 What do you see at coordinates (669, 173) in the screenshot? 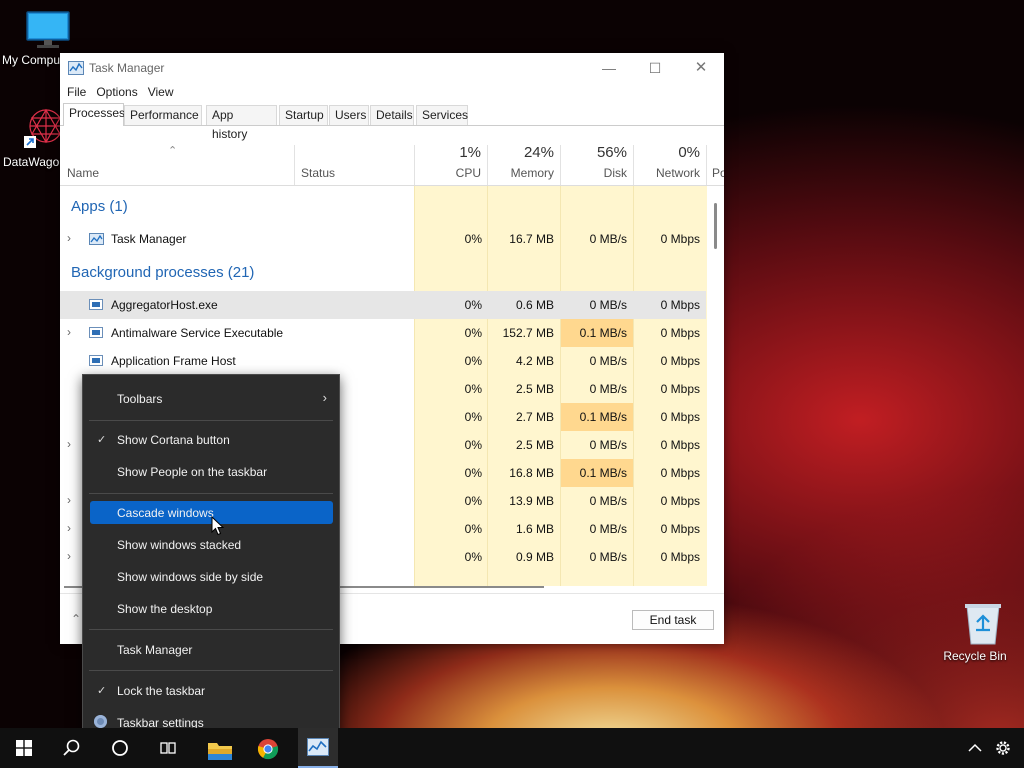
I see `column-network: Network` at bounding box center [669, 173].